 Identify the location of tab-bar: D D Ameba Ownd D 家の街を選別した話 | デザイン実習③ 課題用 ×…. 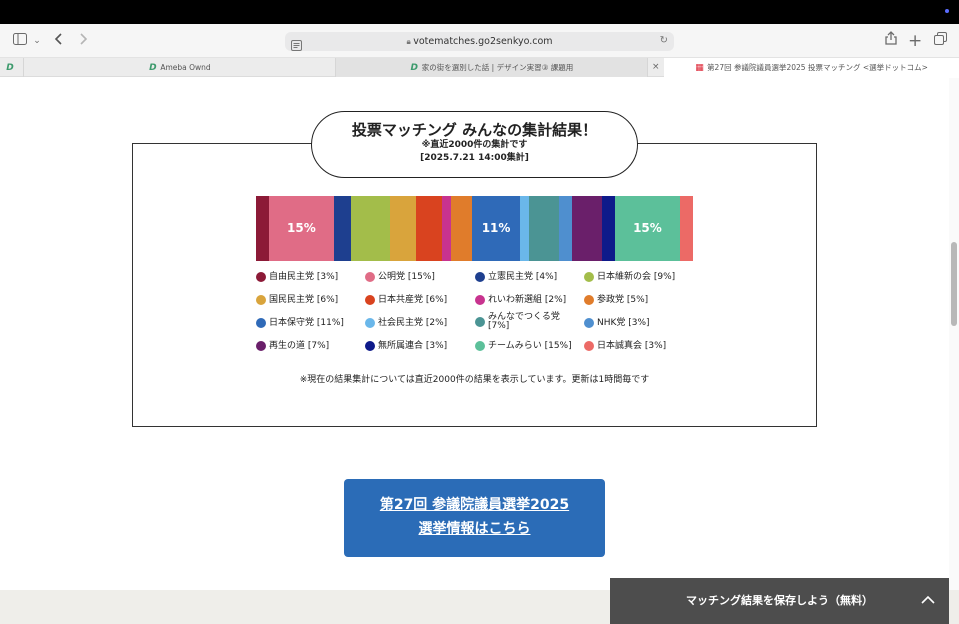
(479, 67).